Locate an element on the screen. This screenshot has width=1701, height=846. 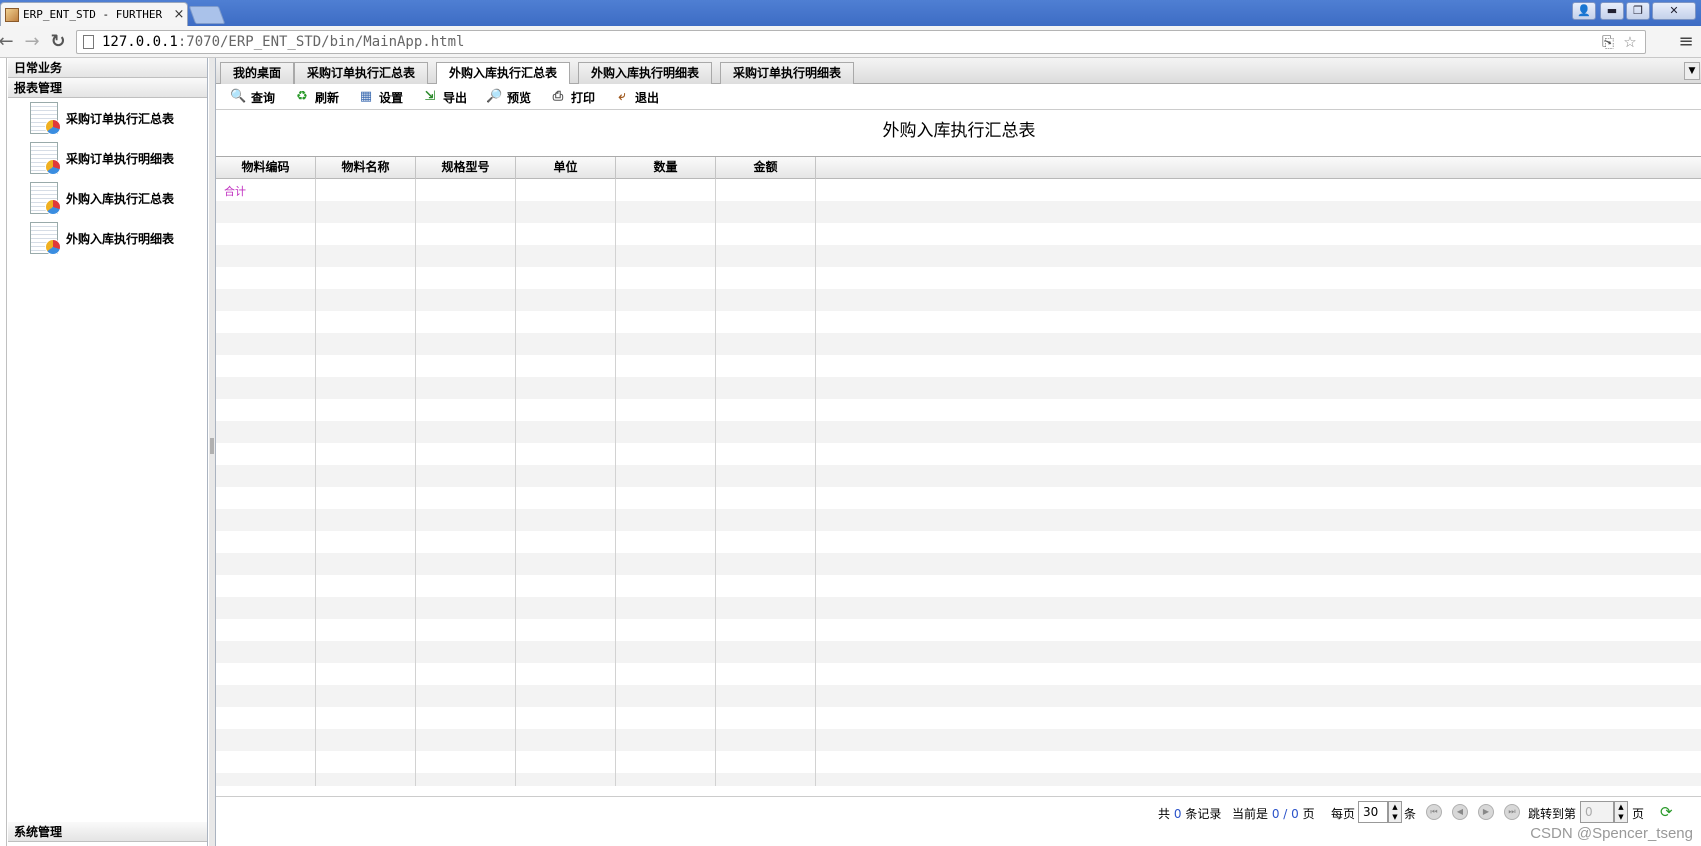
tab-inbound-detail: 外购入库执行明细表 is located at coordinates (645, 73).